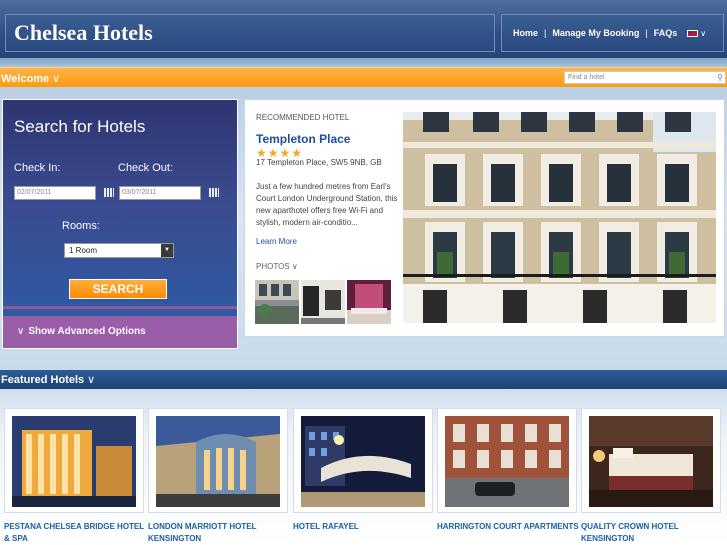  Describe the element at coordinates (55, 193) in the screenshot. I see `checkin-date-input: 02/07/2011` at that location.